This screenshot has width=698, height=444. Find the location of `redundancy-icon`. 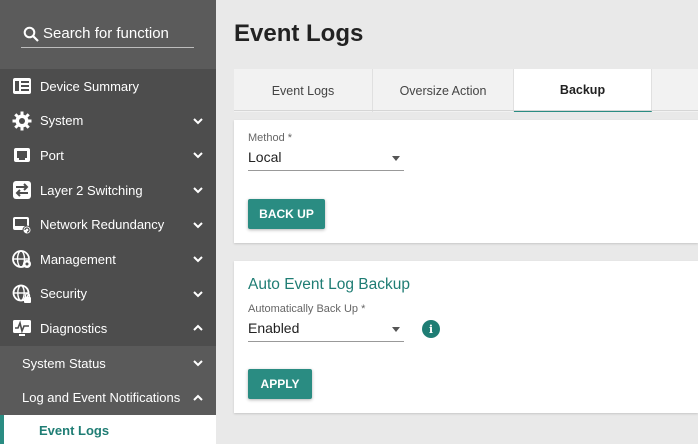

redundancy-icon is located at coordinates (22, 225).